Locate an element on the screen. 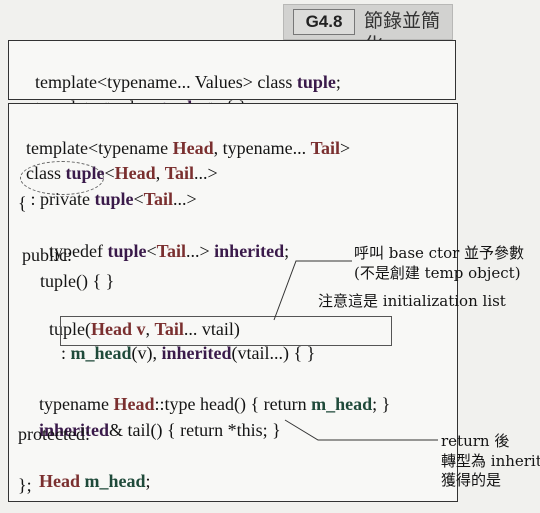  base-ctor-note-line-2: (不是創建 temp object) is located at coordinates (437, 273).